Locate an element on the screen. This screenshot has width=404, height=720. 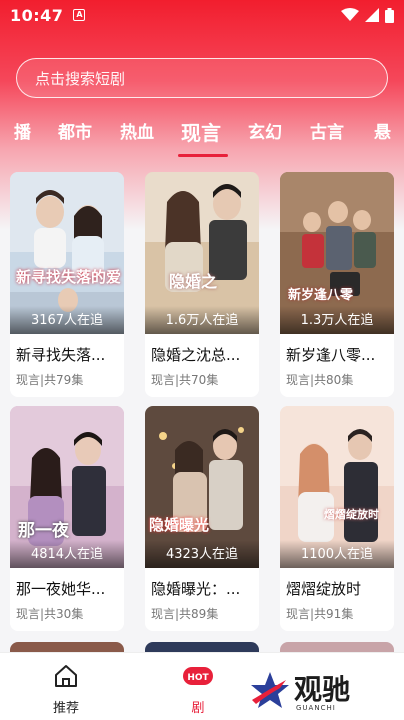
nav-label: 剧 is located at coordinates (198, 708).